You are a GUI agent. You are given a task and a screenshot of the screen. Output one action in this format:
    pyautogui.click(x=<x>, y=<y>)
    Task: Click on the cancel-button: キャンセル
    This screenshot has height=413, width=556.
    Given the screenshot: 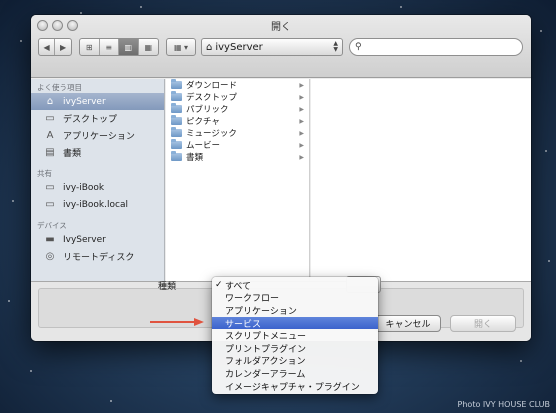 What is the action you would take?
    pyautogui.click(x=408, y=323)
    